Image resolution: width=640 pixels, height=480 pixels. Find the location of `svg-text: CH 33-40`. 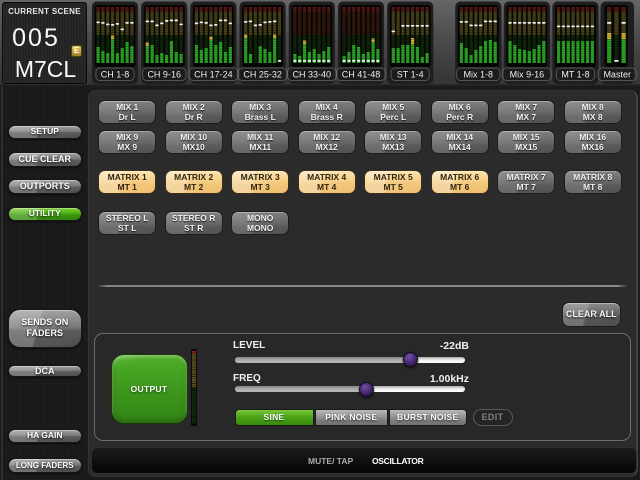

svg-text: CH 33-40 is located at coordinates (312, 74).